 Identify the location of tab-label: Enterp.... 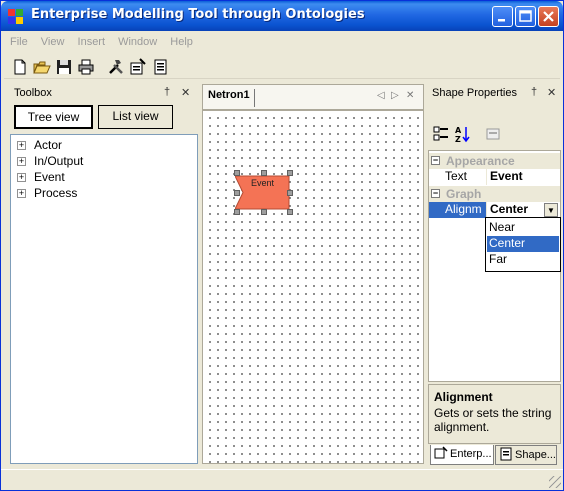
(471, 454).